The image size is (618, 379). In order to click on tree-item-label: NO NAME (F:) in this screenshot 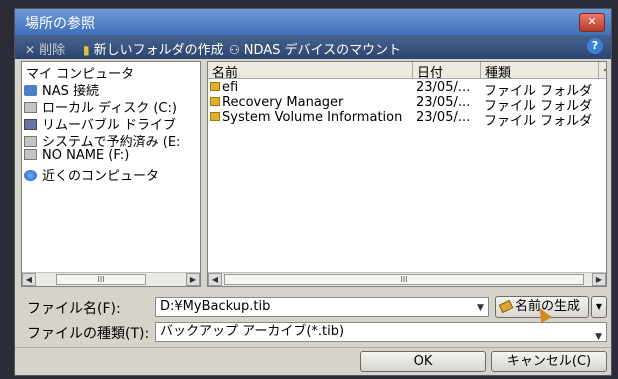, I will do `click(86, 155)`.